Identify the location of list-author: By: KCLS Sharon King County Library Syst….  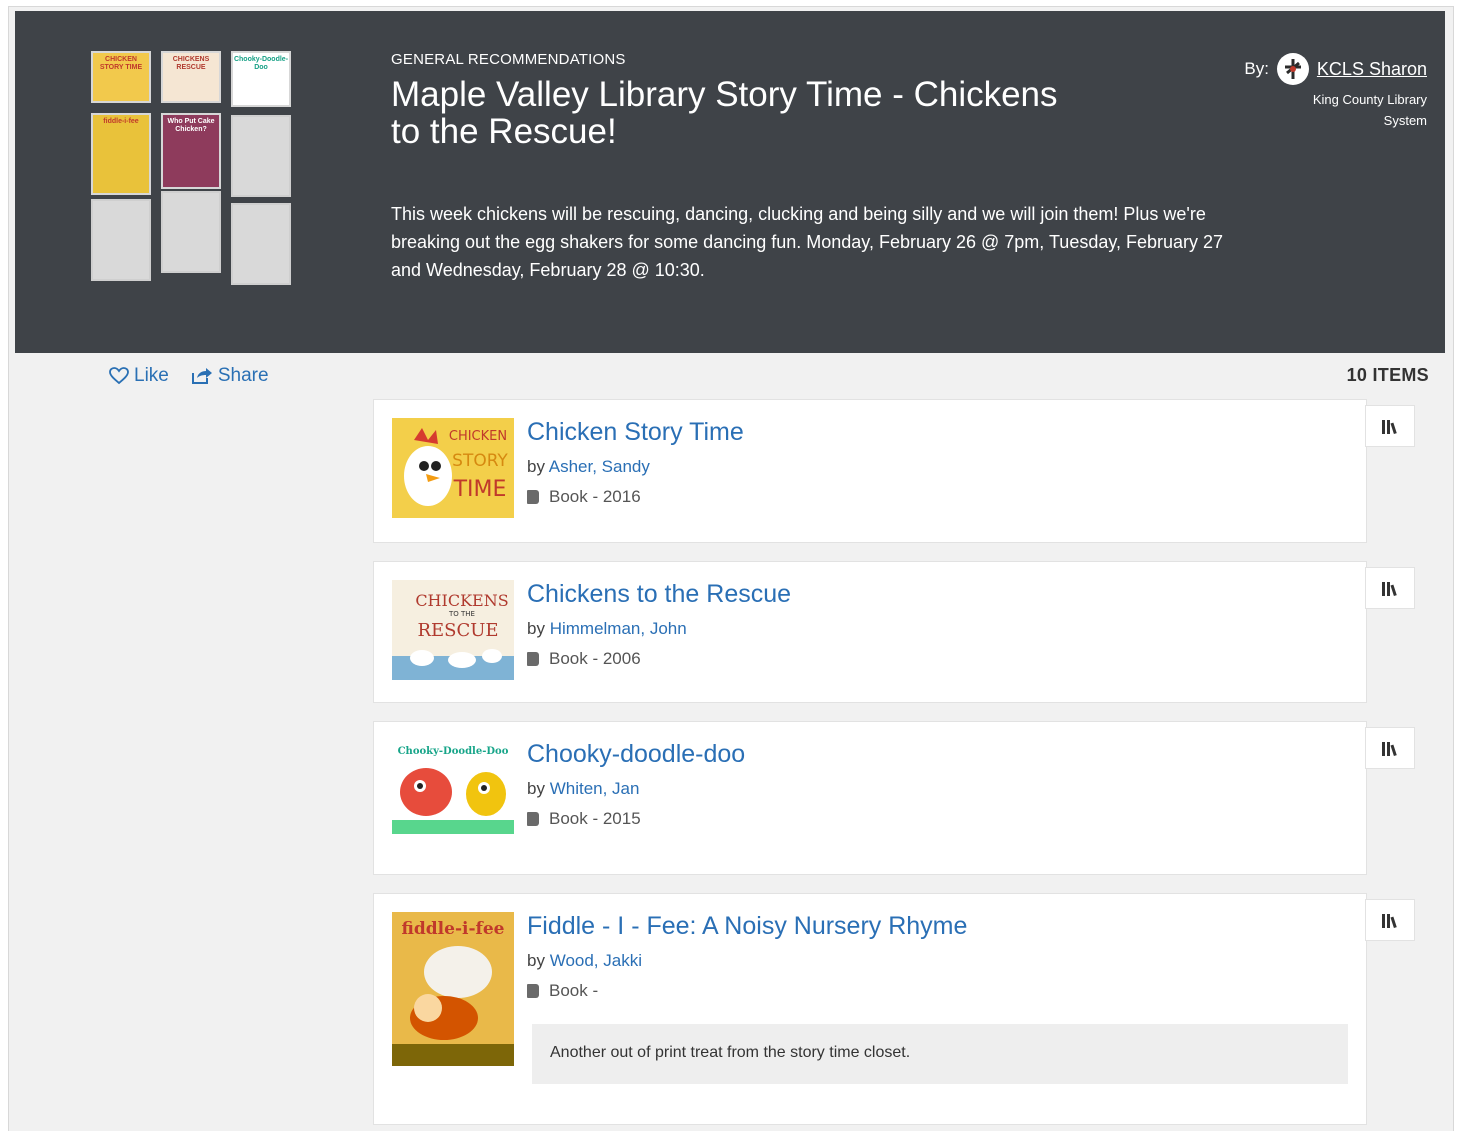
(1335, 92).